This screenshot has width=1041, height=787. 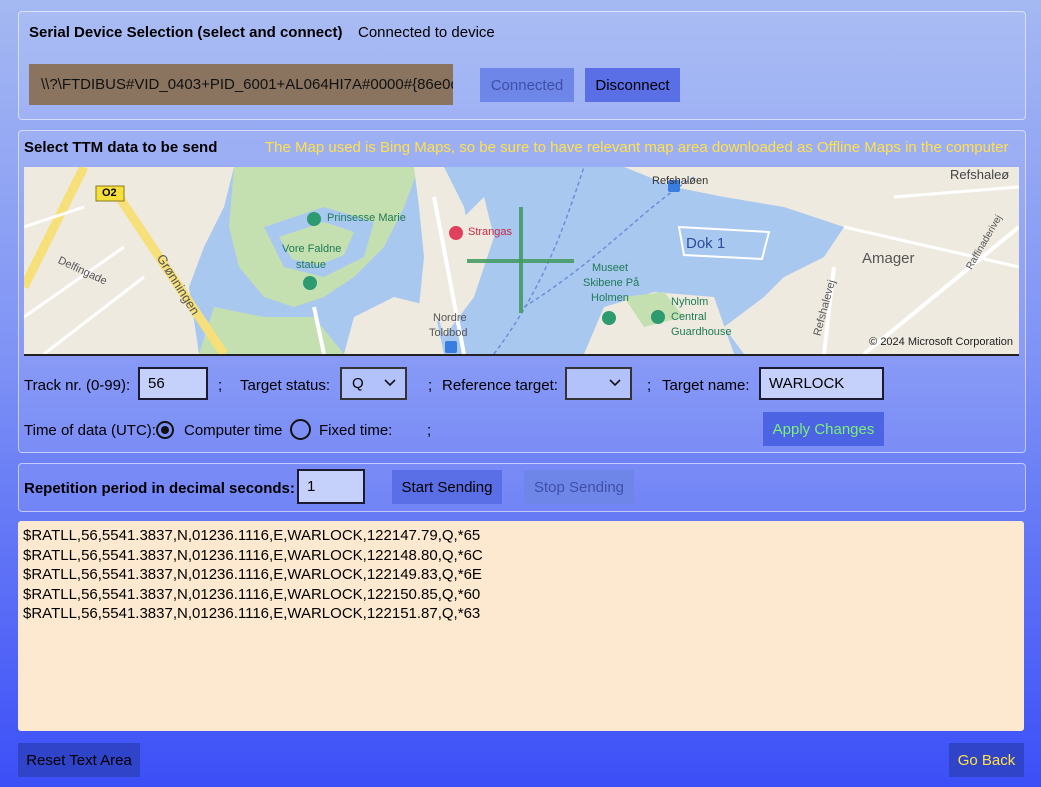 What do you see at coordinates (285, 385) in the screenshot?
I see `target-status-label: Target status:` at bounding box center [285, 385].